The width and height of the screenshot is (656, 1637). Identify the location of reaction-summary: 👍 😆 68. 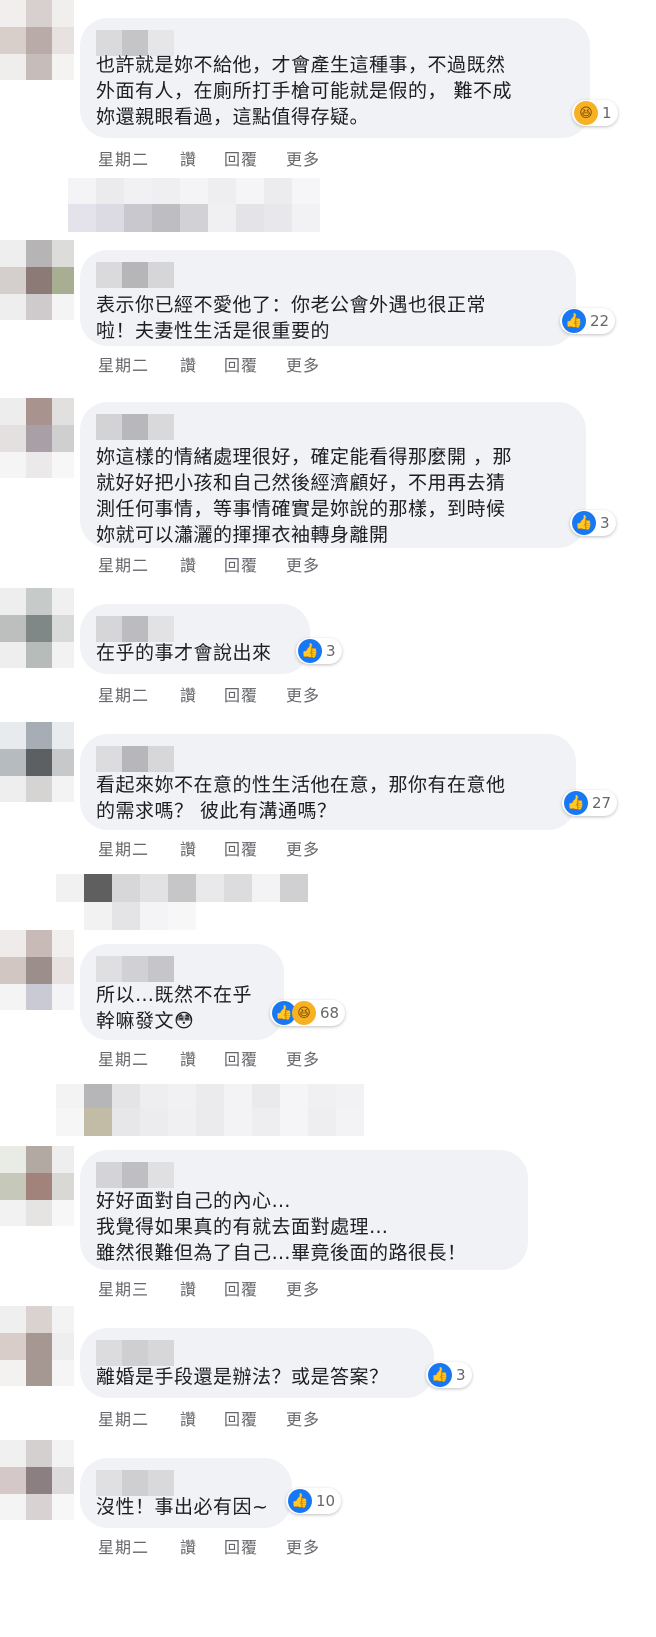
(308, 1013).